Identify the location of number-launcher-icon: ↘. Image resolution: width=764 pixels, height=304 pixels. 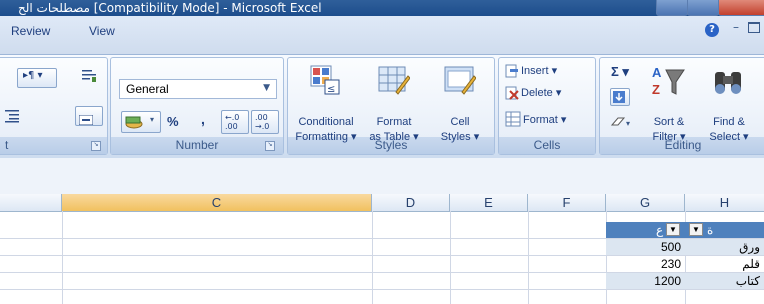
(270, 146).